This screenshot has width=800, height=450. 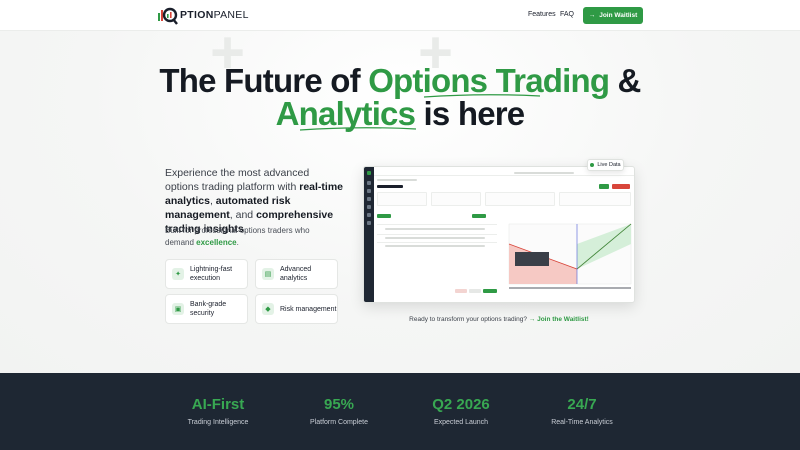 I want to click on shield-icon: ◆, so click(x=268, y=309).